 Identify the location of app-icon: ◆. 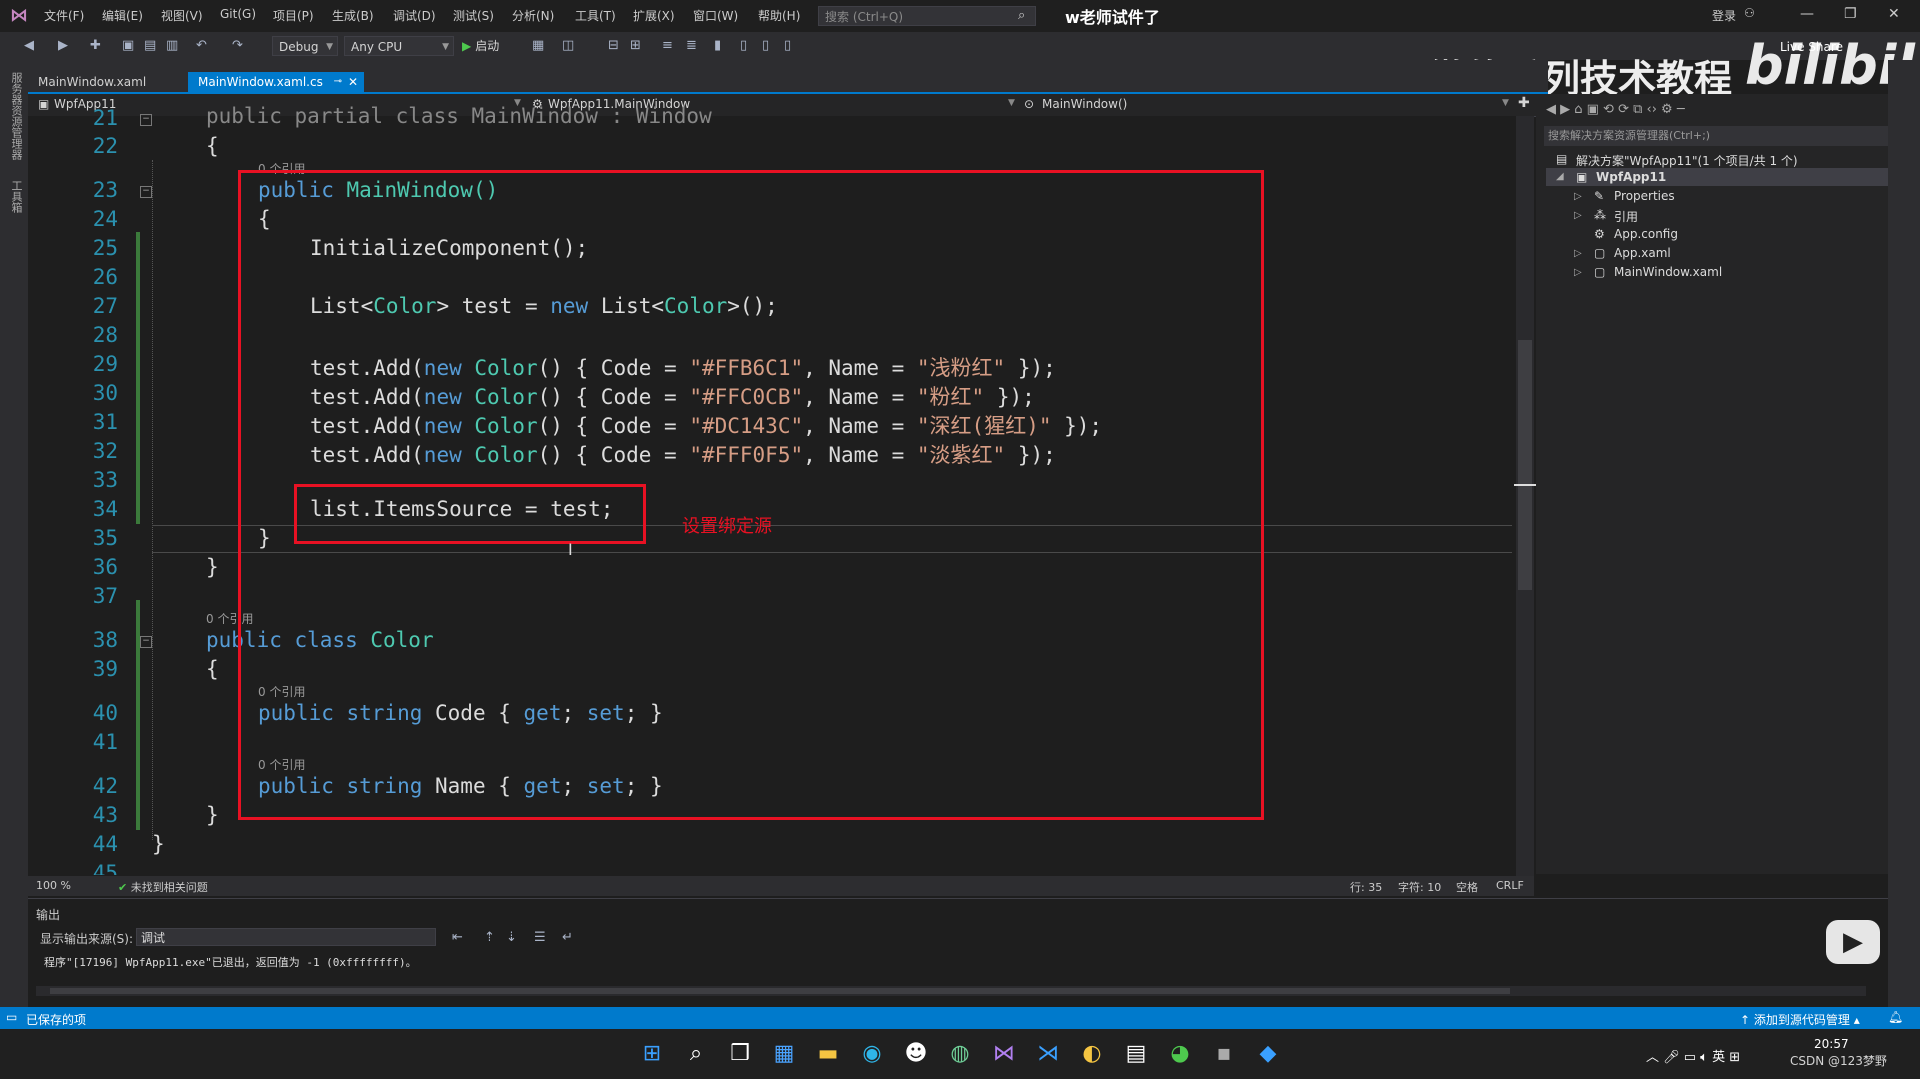
(1268, 1054).